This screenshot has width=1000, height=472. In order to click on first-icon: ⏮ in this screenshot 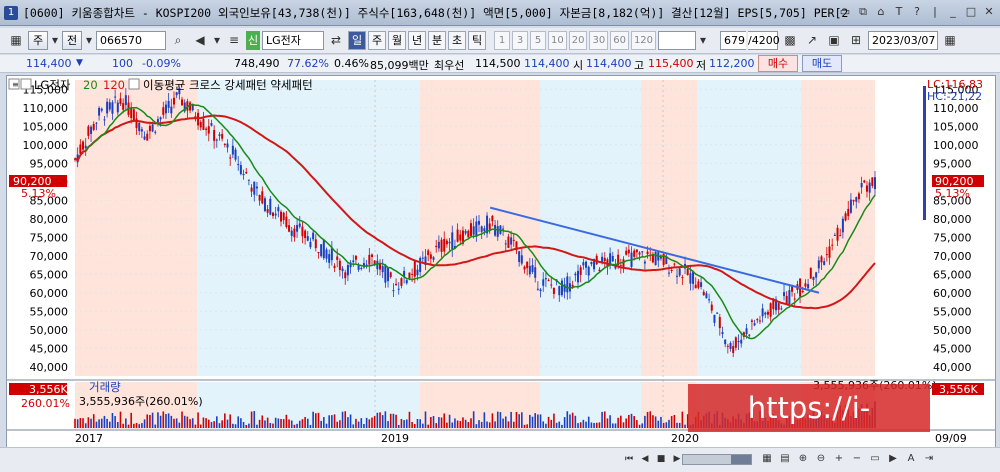, I will do `click(629, 459)`.